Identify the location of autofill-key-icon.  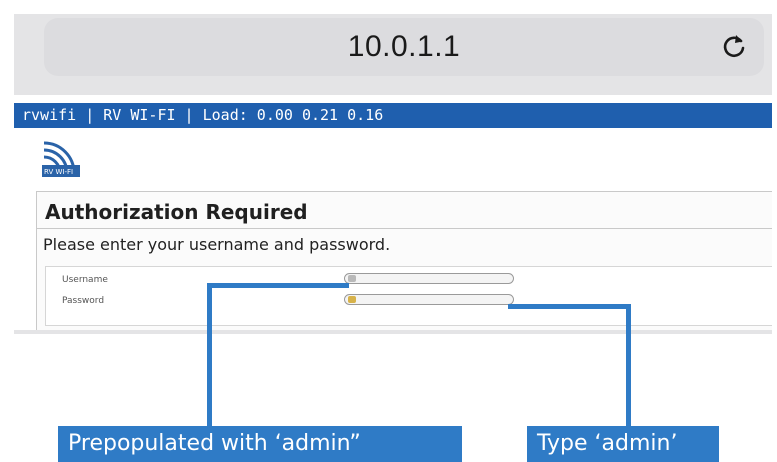
(352, 278).